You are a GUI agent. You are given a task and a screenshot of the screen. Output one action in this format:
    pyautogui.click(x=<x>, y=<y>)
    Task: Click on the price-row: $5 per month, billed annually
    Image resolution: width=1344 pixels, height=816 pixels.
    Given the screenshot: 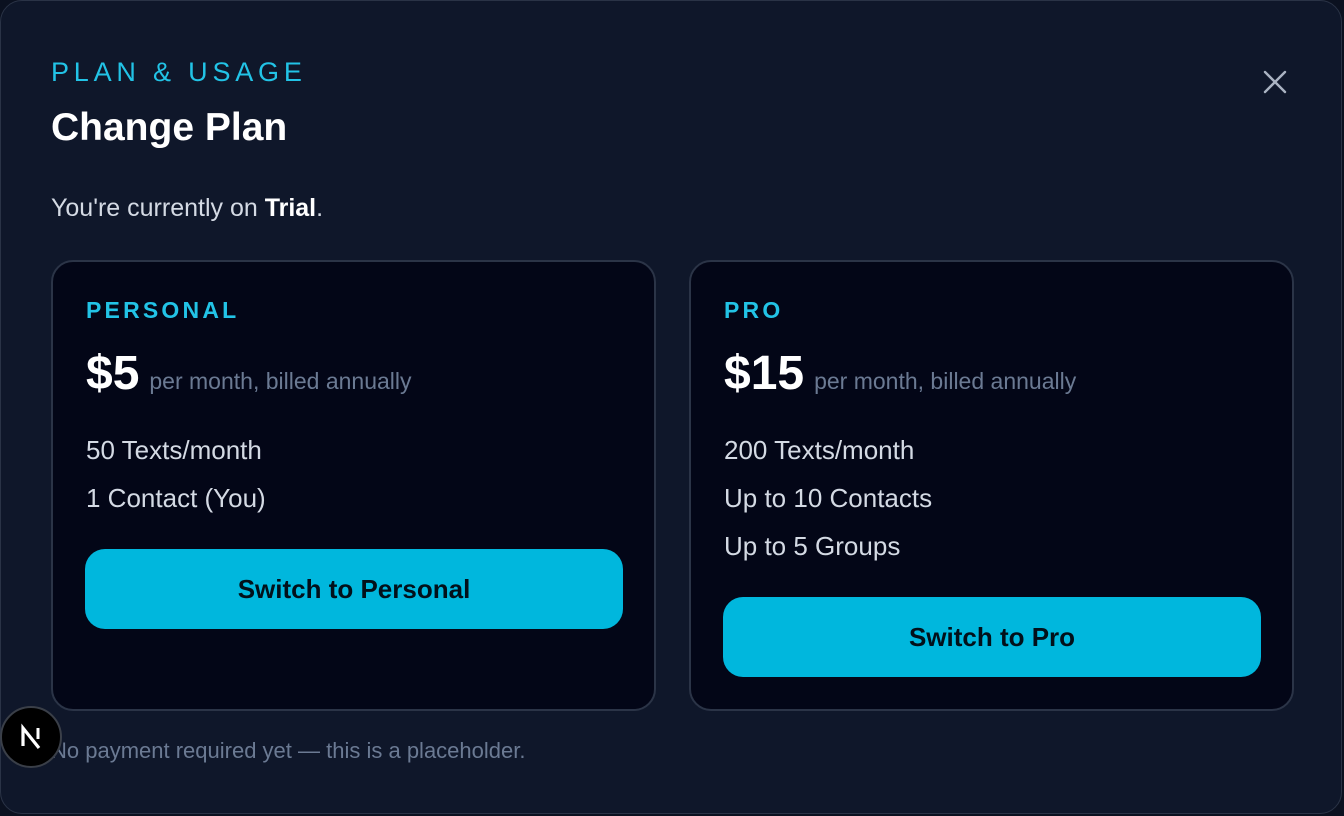 What is the action you would take?
    pyautogui.click(x=249, y=374)
    